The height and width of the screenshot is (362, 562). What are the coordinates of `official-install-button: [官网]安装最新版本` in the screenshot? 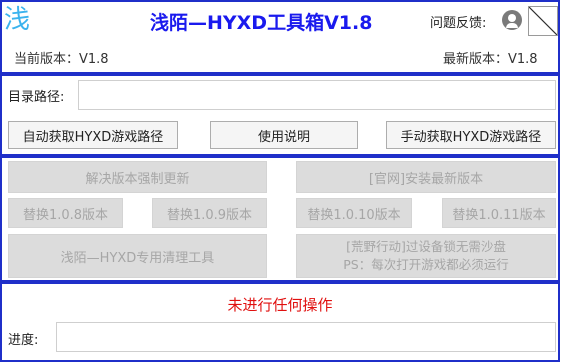 It's located at (426, 177).